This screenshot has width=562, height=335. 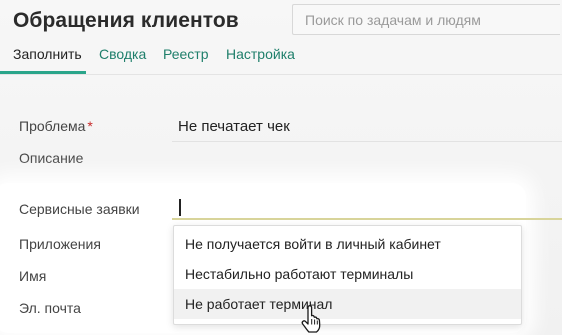 I want to click on hand-pointer-icon, so click(x=311, y=319).